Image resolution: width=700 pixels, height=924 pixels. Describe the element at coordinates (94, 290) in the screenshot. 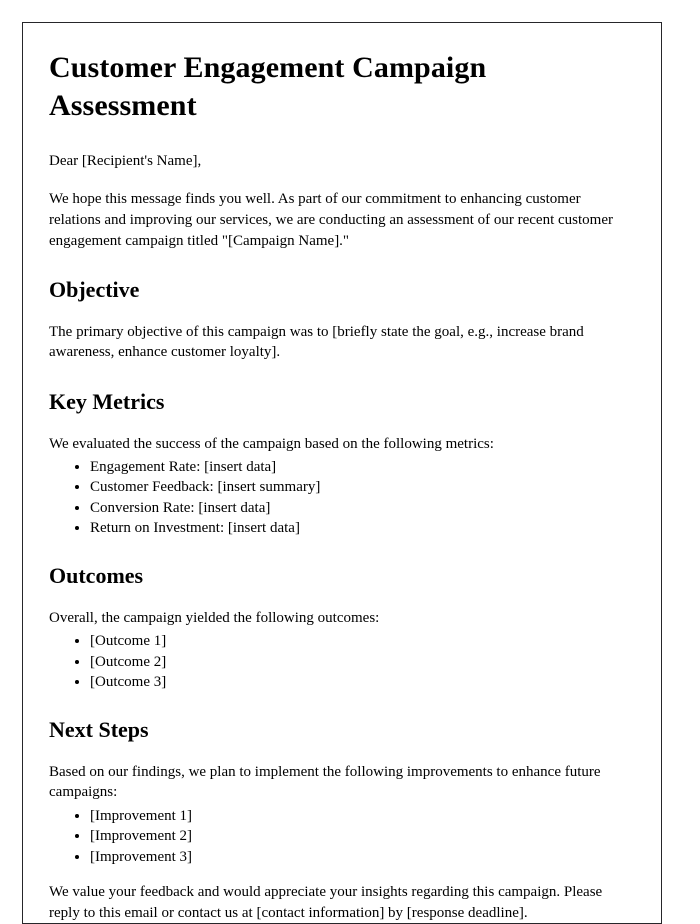

I see `section-heading-objective: Objective` at that location.